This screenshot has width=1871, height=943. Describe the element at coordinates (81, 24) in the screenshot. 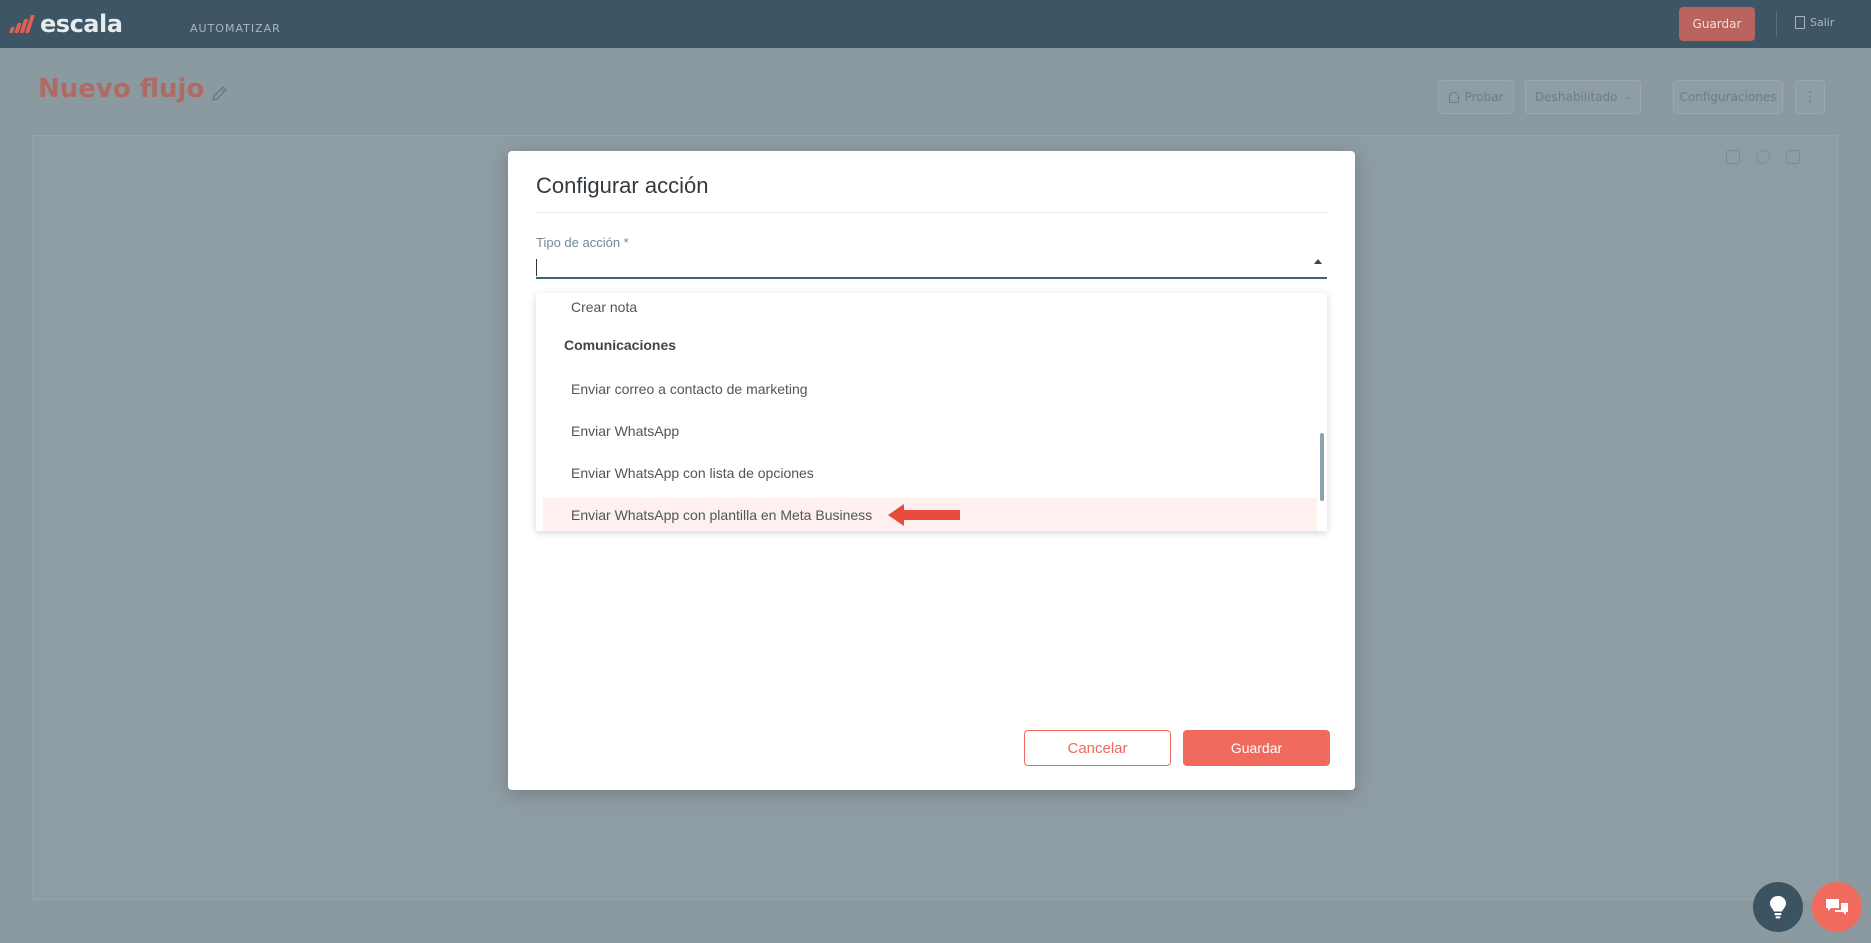

I see `brand-name: escala` at that location.